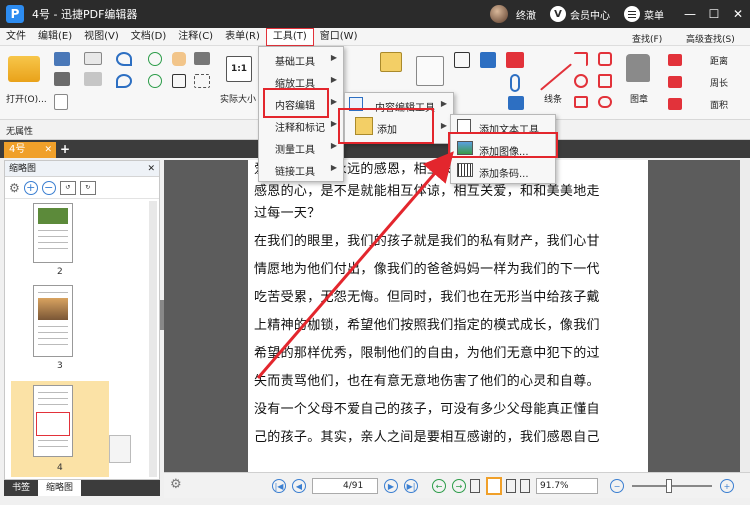  What do you see at coordinates (553, 98) in the screenshot?
I see `line-tool-label: 线条` at bounding box center [553, 98].